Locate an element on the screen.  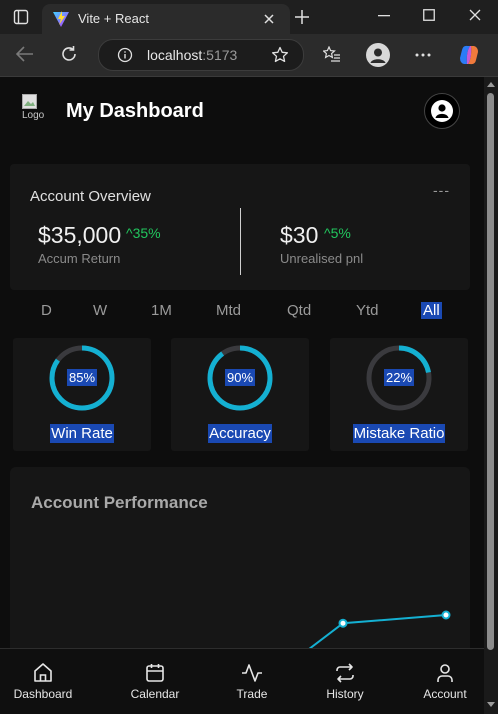
page-scrollbar is located at coordinates (491, 395).